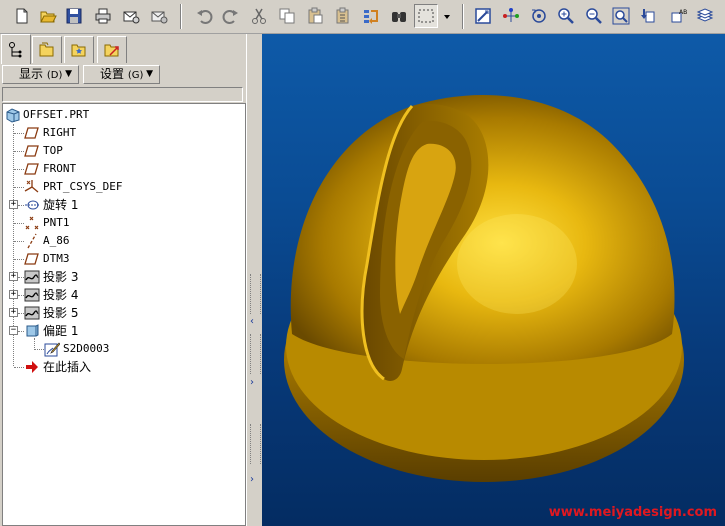 This screenshot has width=725, height=526. Describe the element at coordinates (31, 186) in the screenshot. I see `coordinate-system-icon` at that location.